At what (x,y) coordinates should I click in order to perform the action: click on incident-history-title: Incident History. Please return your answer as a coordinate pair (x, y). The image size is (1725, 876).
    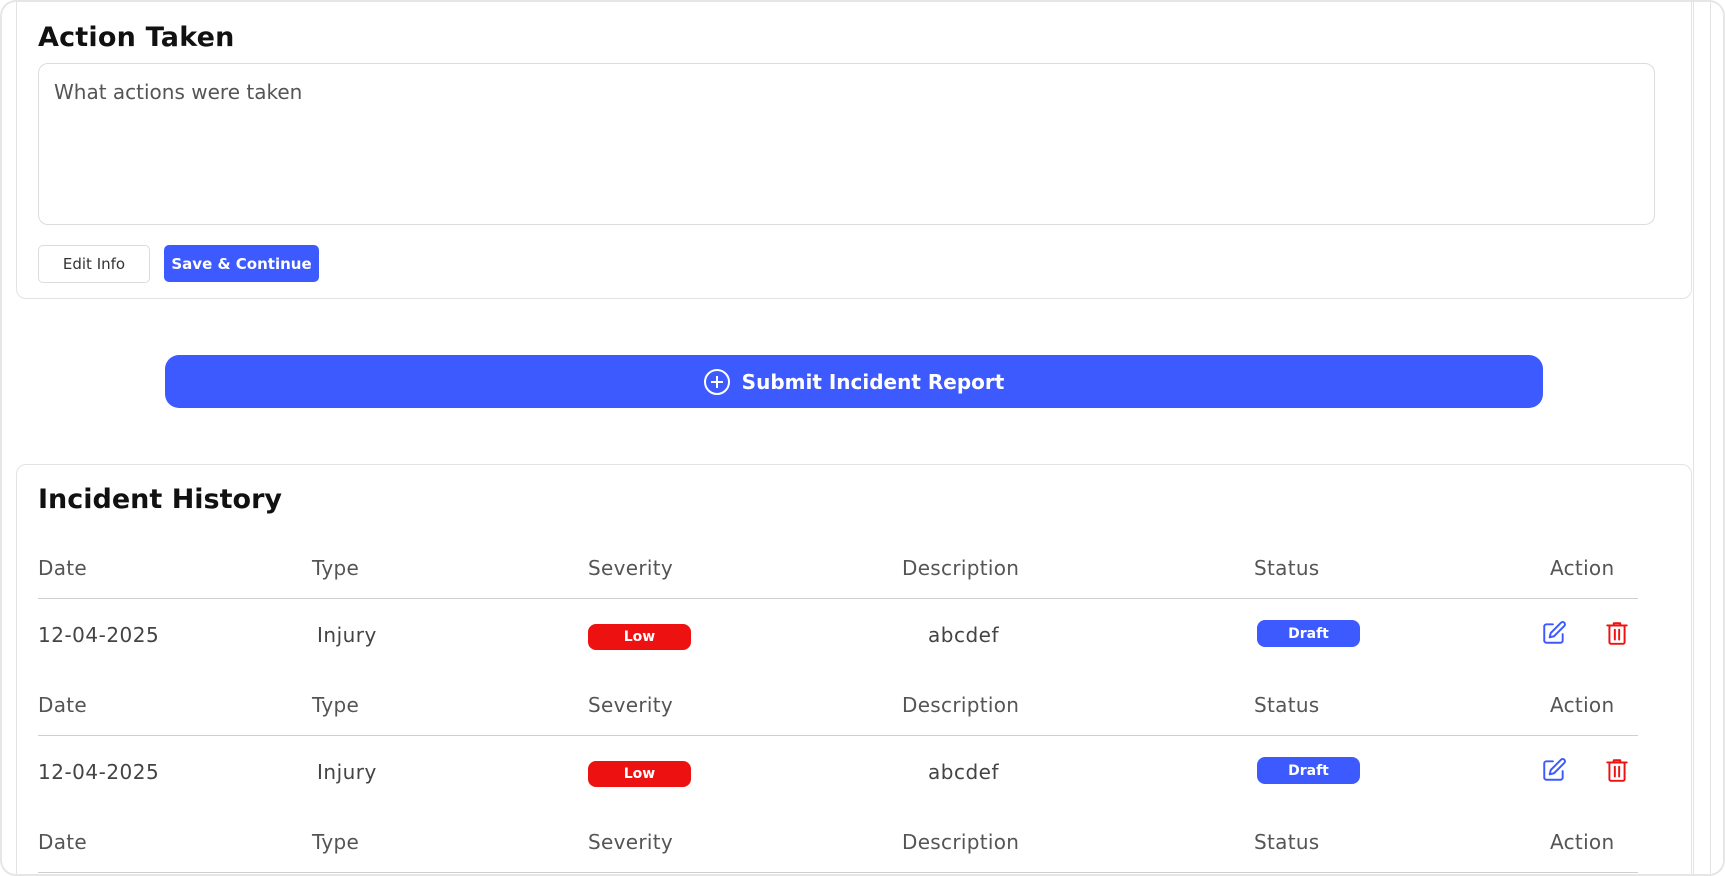
    Looking at the image, I should click on (160, 499).